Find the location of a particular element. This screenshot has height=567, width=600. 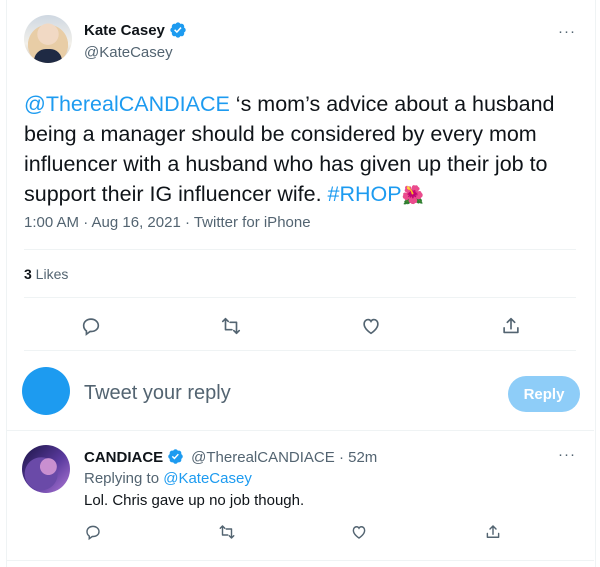

mention-link: @TherealCANDIACE is located at coordinates (127, 104).